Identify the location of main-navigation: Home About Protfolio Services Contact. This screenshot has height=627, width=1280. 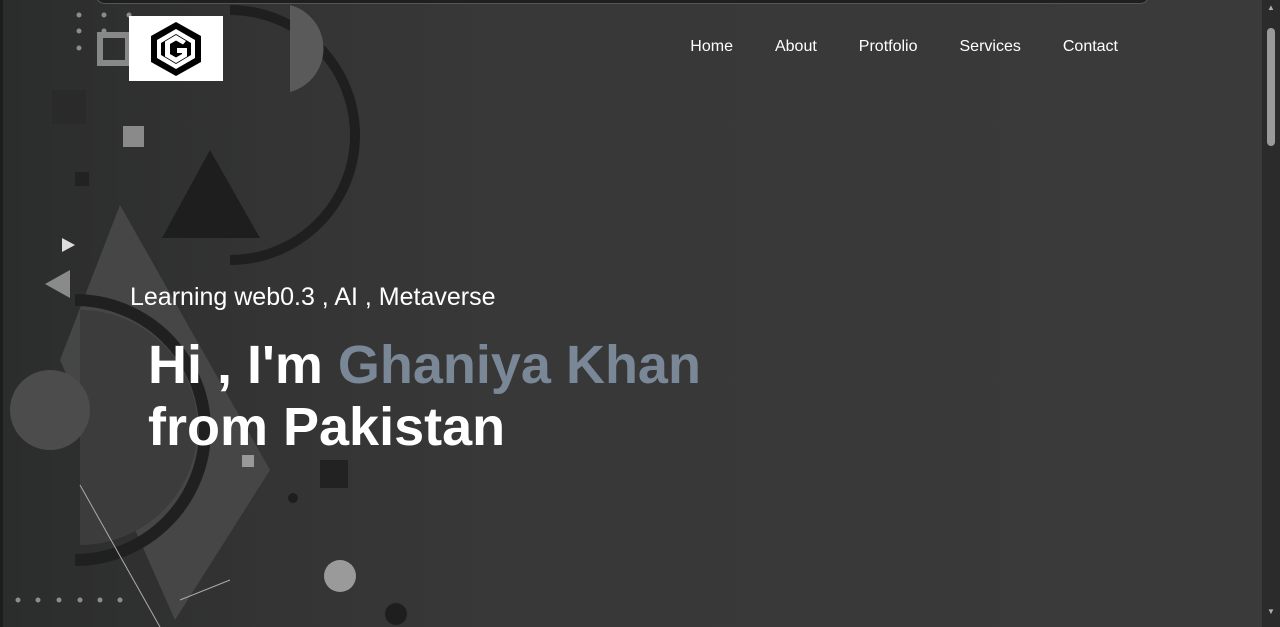
(883, 47).